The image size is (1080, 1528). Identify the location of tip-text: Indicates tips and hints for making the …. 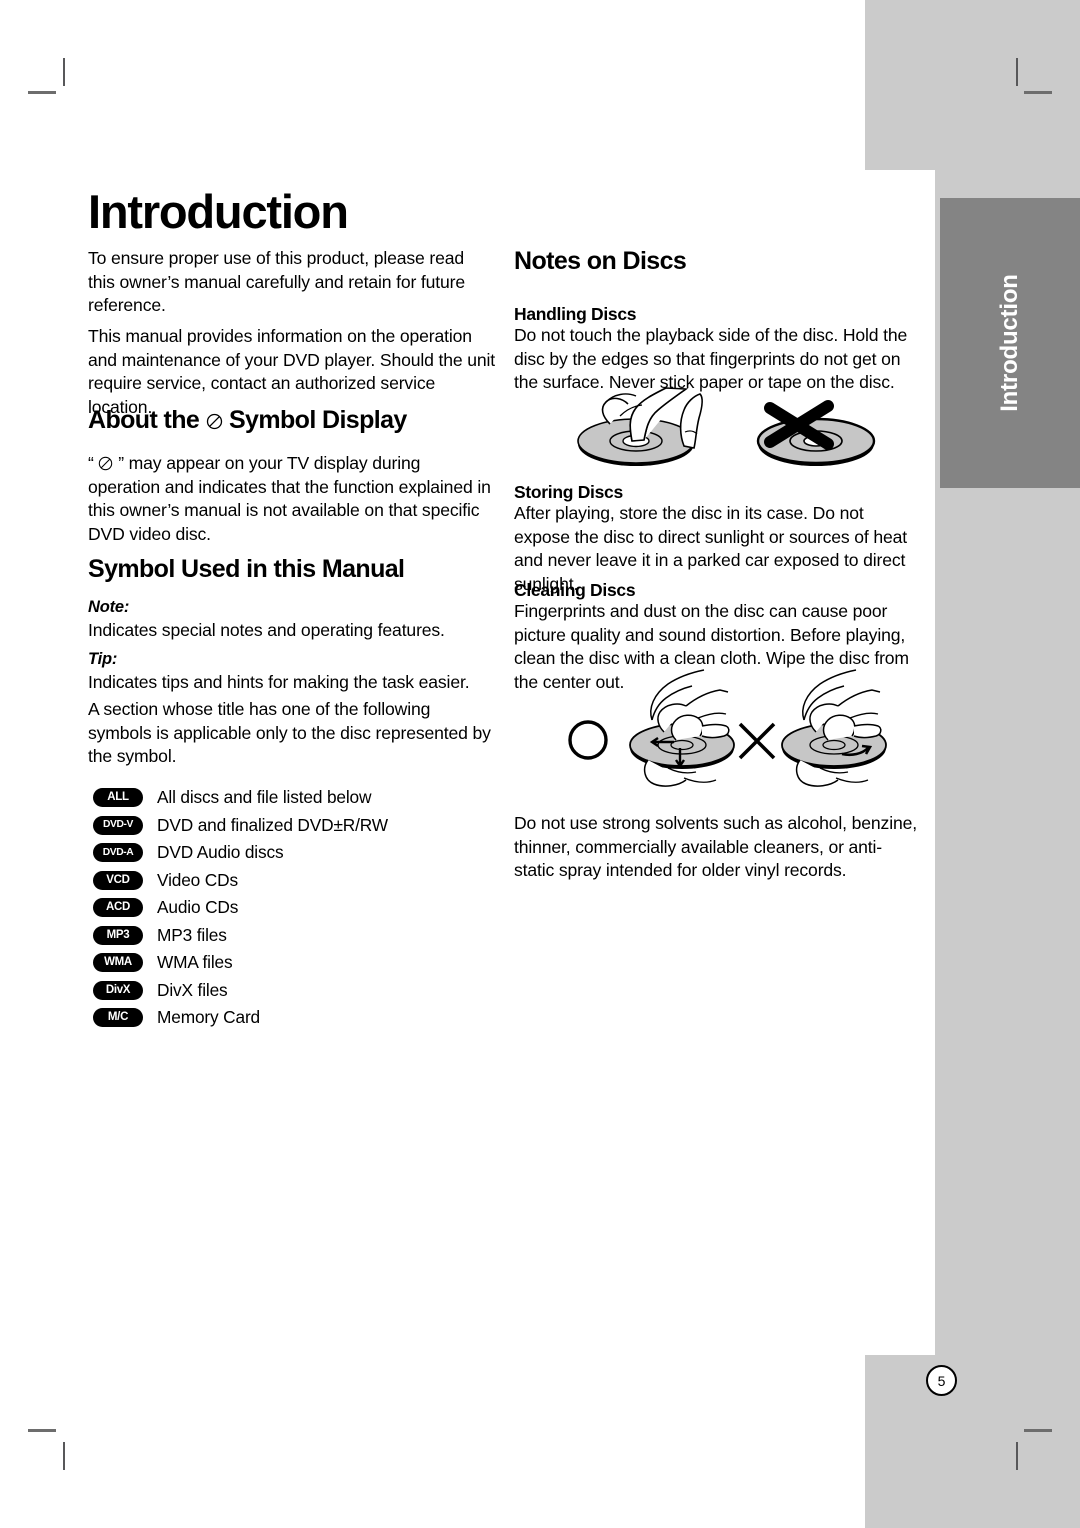
(279, 682).